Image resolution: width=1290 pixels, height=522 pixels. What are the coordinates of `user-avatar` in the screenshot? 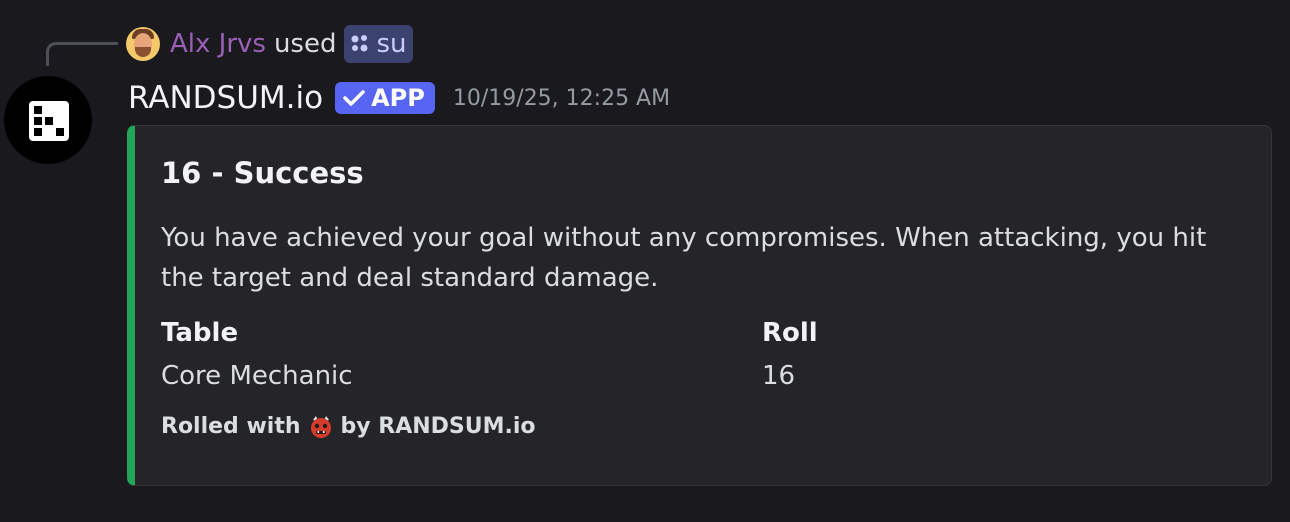 It's located at (143, 44).